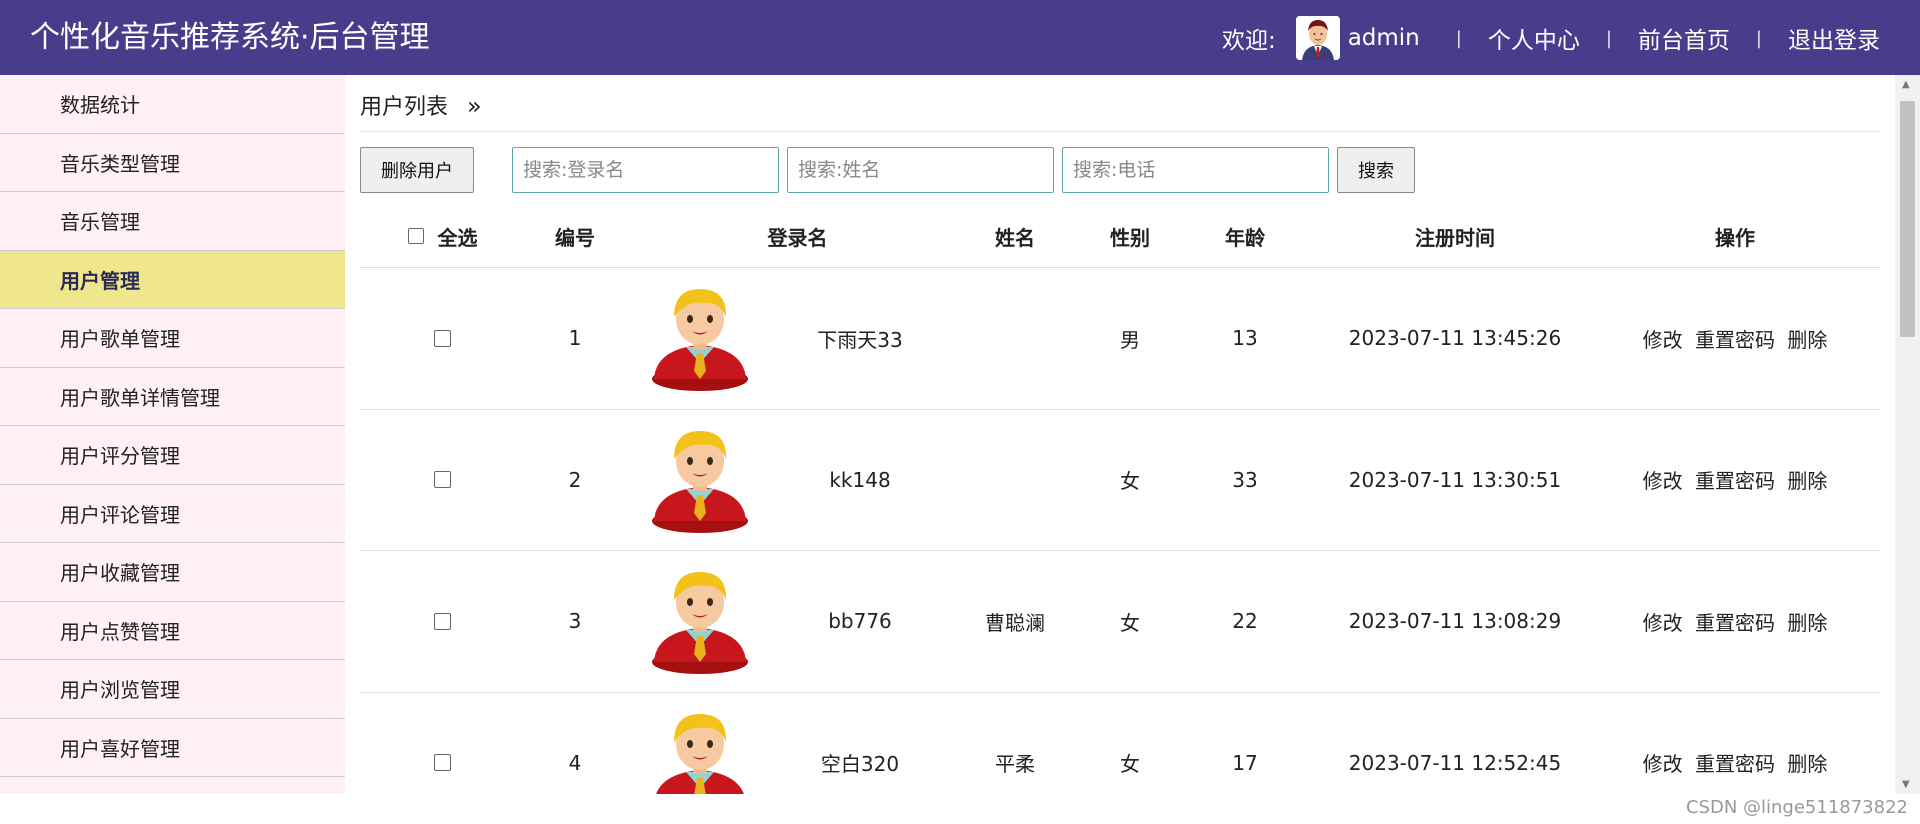 The width and height of the screenshot is (1920, 824). Describe the element at coordinates (1130, 237) in the screenshot. I see `header-gender: 性别` at that location.